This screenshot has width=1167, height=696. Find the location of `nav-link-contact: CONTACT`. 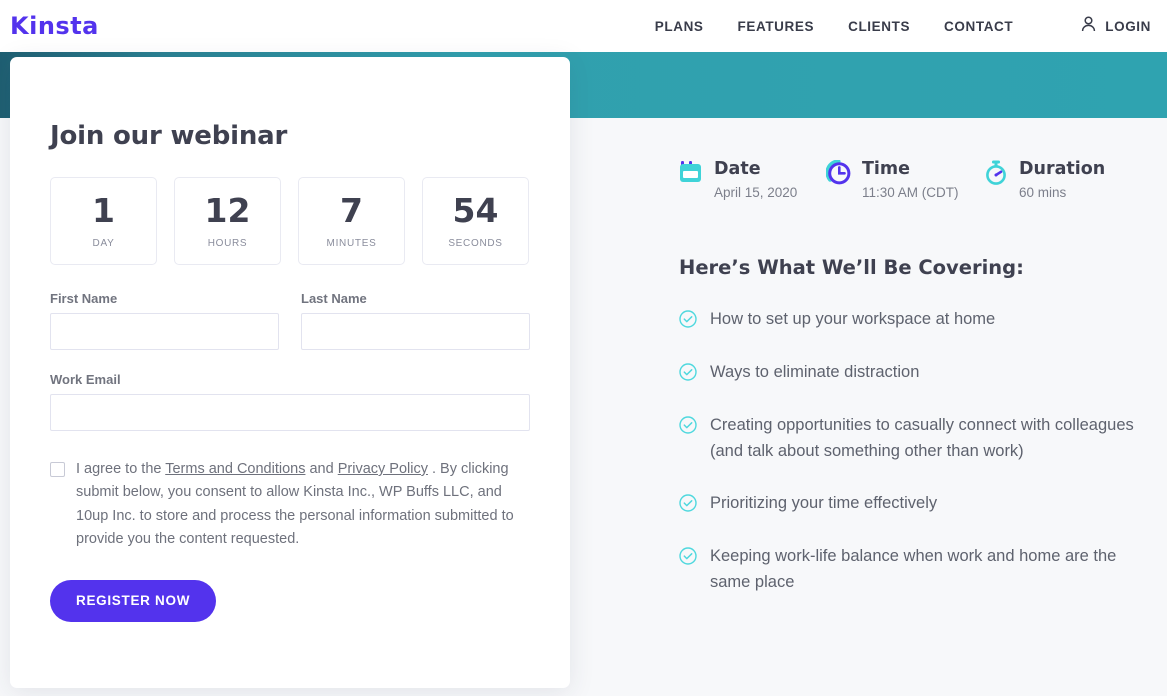

nav-link-contact: CONTACT is located at coordinates (978, 26).